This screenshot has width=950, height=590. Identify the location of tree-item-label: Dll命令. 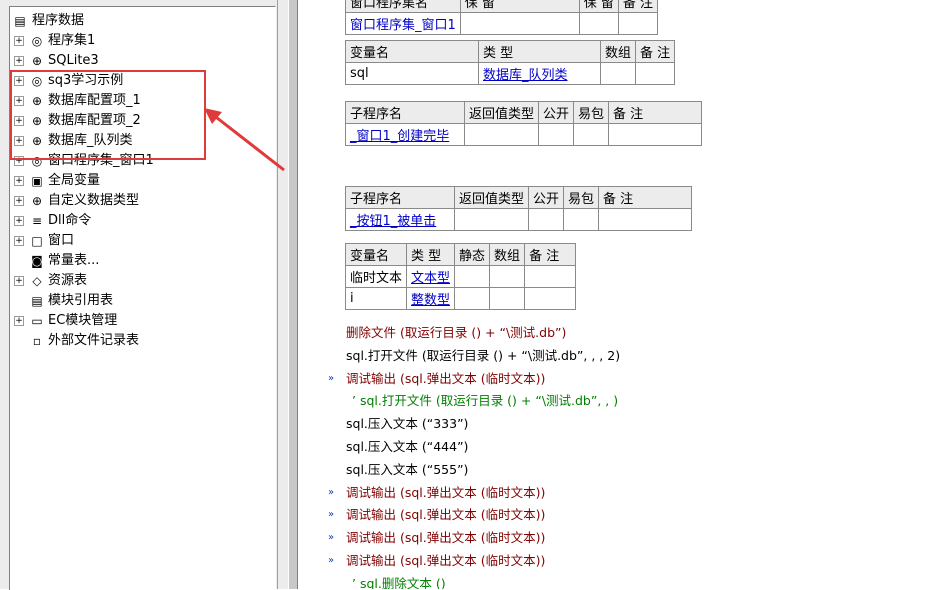
(70, 220).